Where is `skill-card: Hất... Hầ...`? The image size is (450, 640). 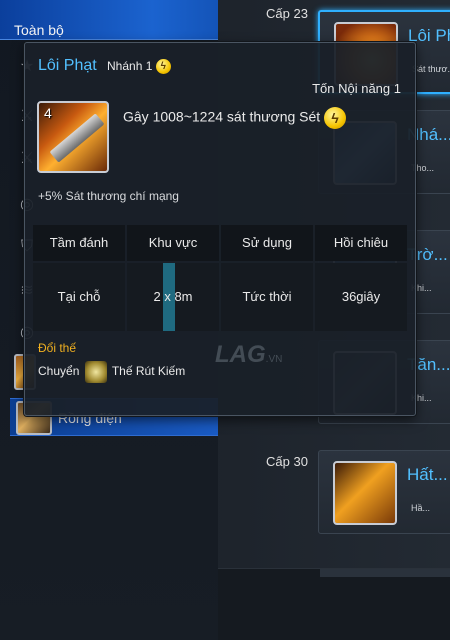
skill-card: Hất... Hầ... is located at coordinates (384, 492).